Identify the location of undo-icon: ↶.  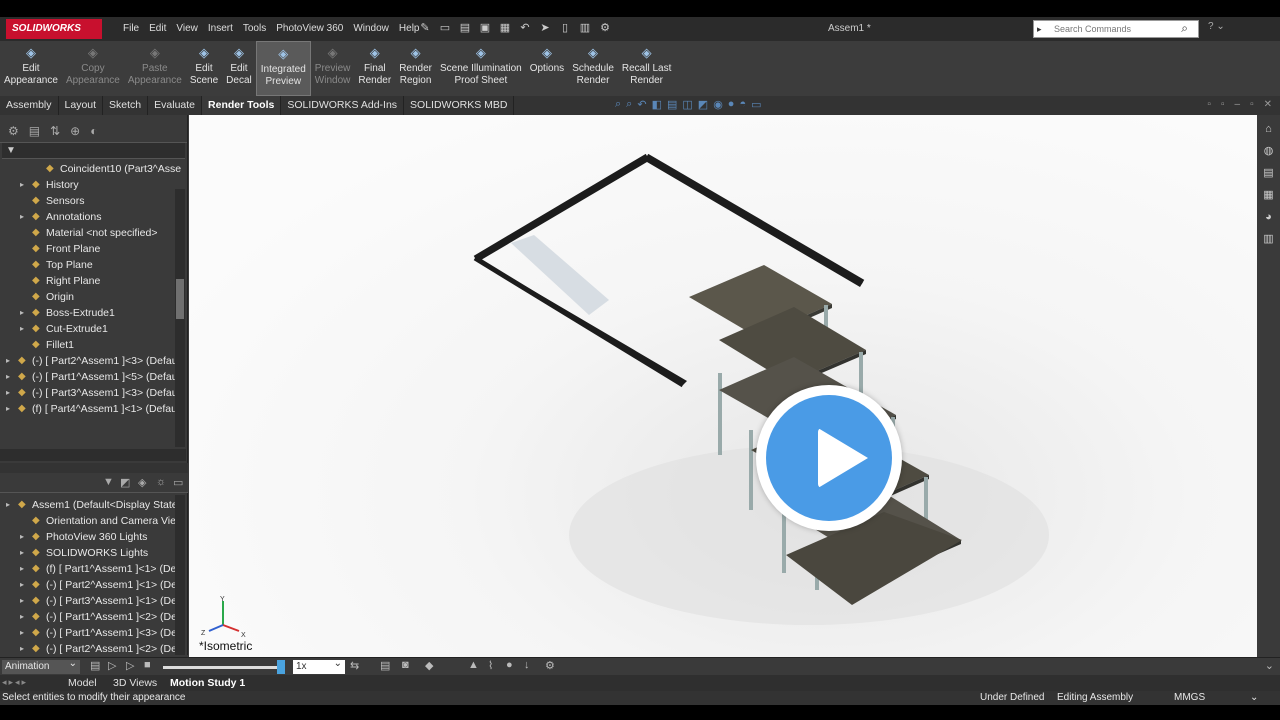
(525, 28).